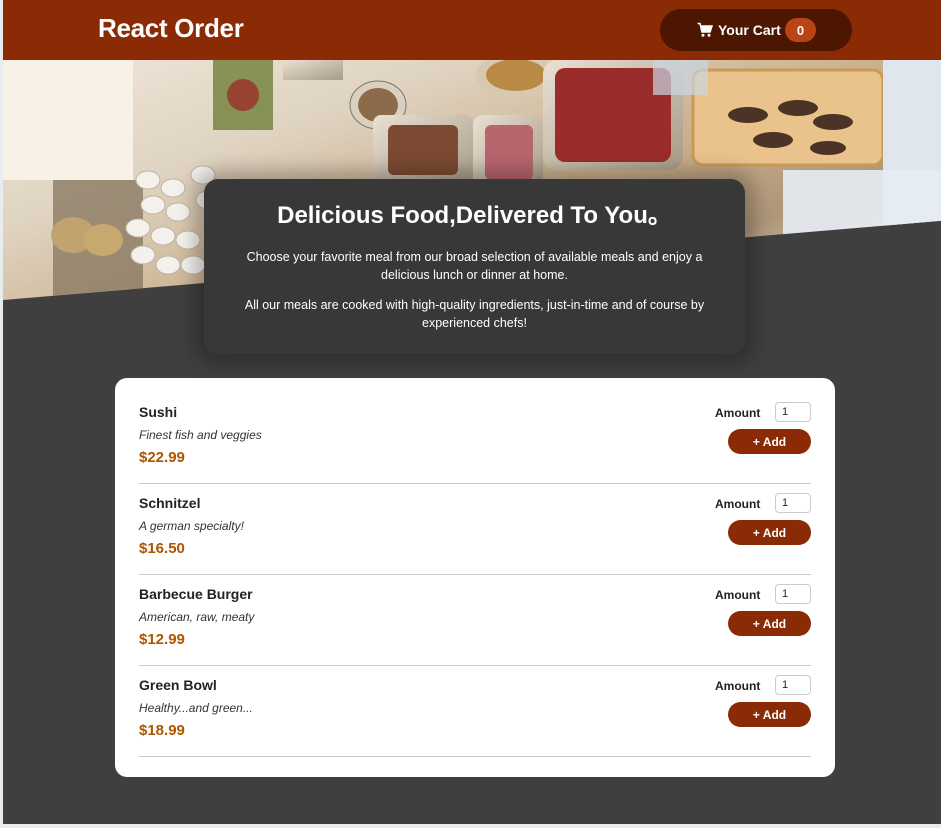 This screenshot has height=828, width=941. I want to click on meal-description: A german specialty!, so click(191, 526).